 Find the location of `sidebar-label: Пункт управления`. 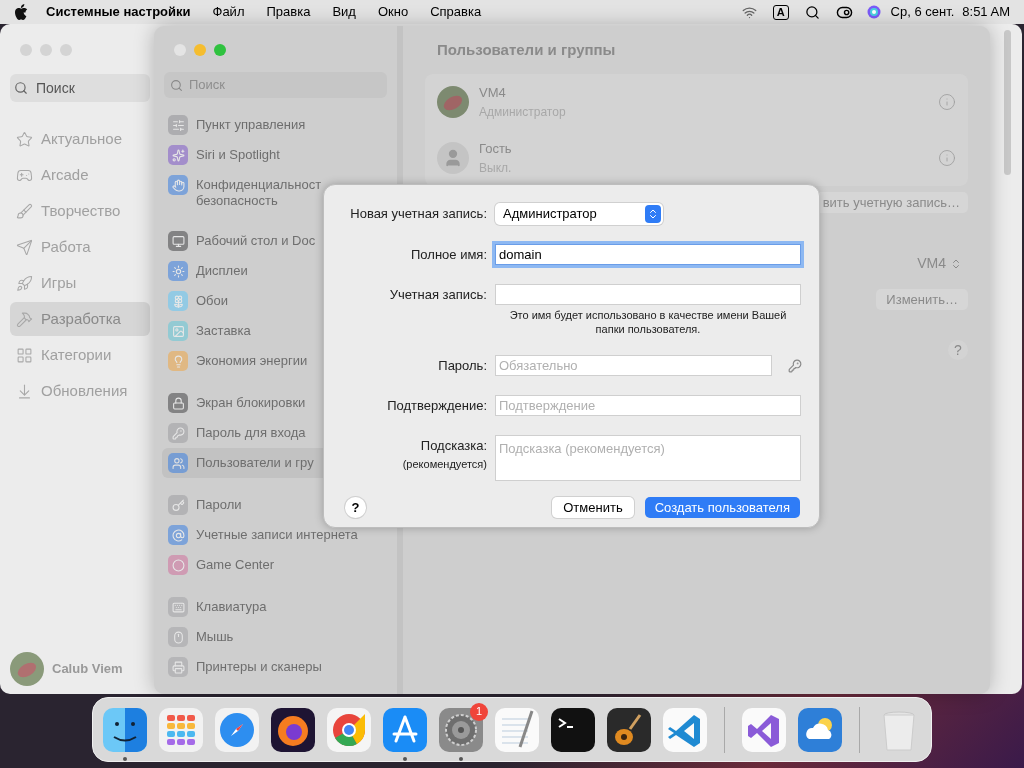

sidebar-label: Пункт управления is located at coordinates (251, 124).